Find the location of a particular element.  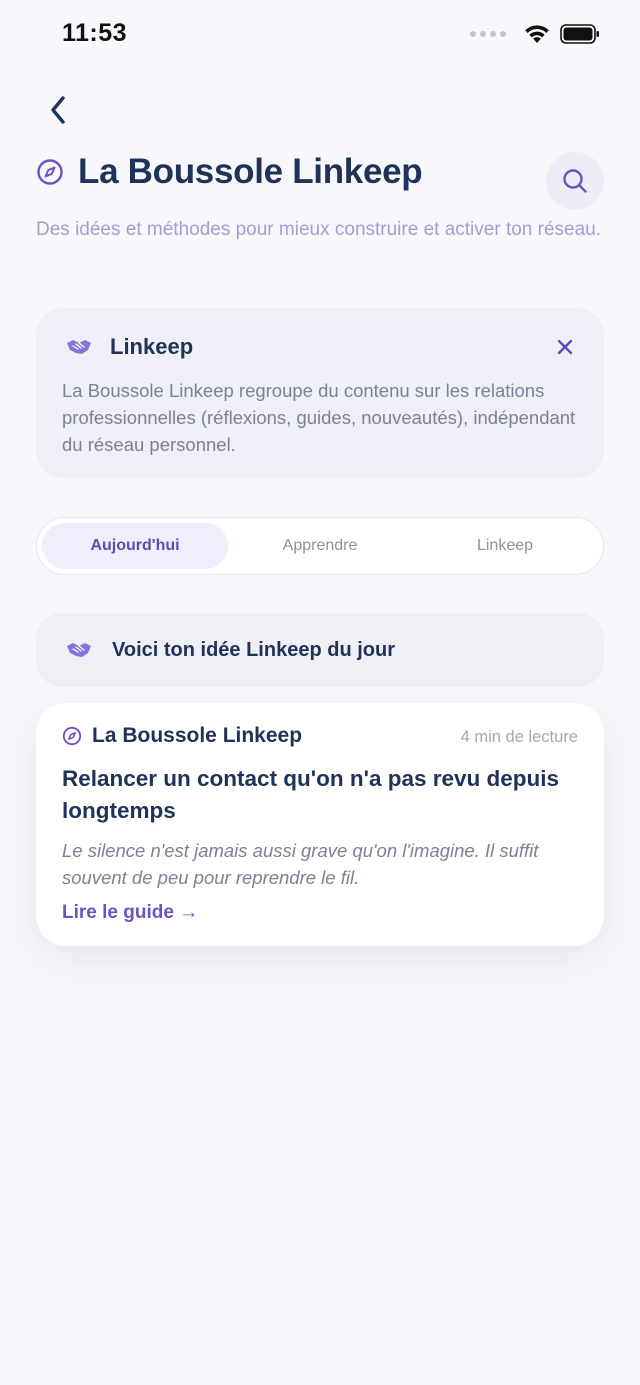

tab-linkeep: Linkeep is located at coordinates (505, 546).